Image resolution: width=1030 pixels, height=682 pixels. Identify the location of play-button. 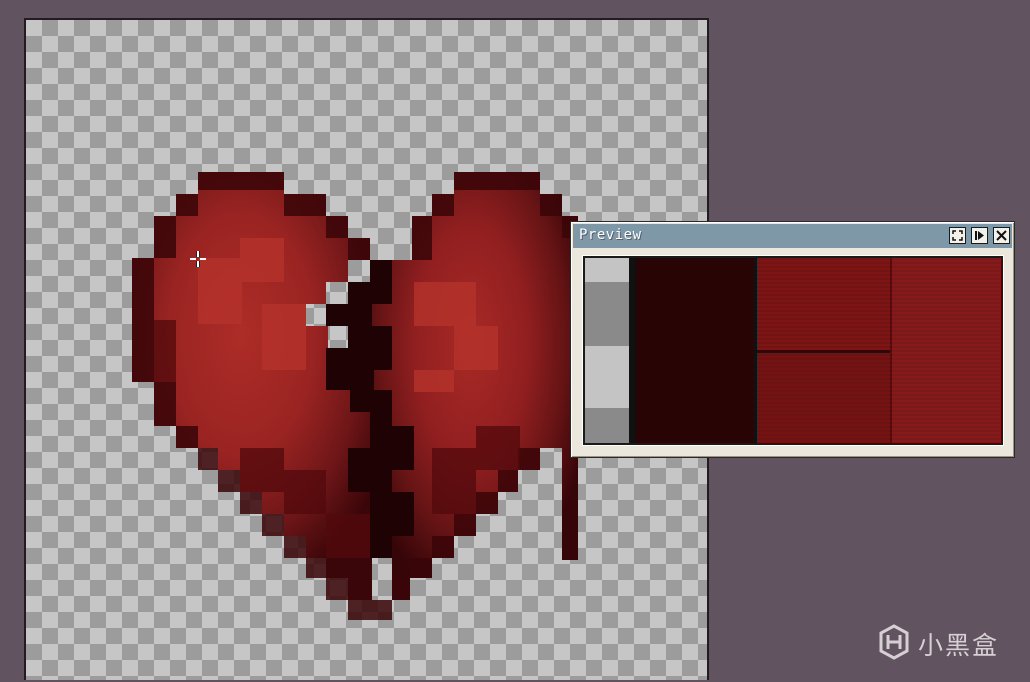
(979, 235).